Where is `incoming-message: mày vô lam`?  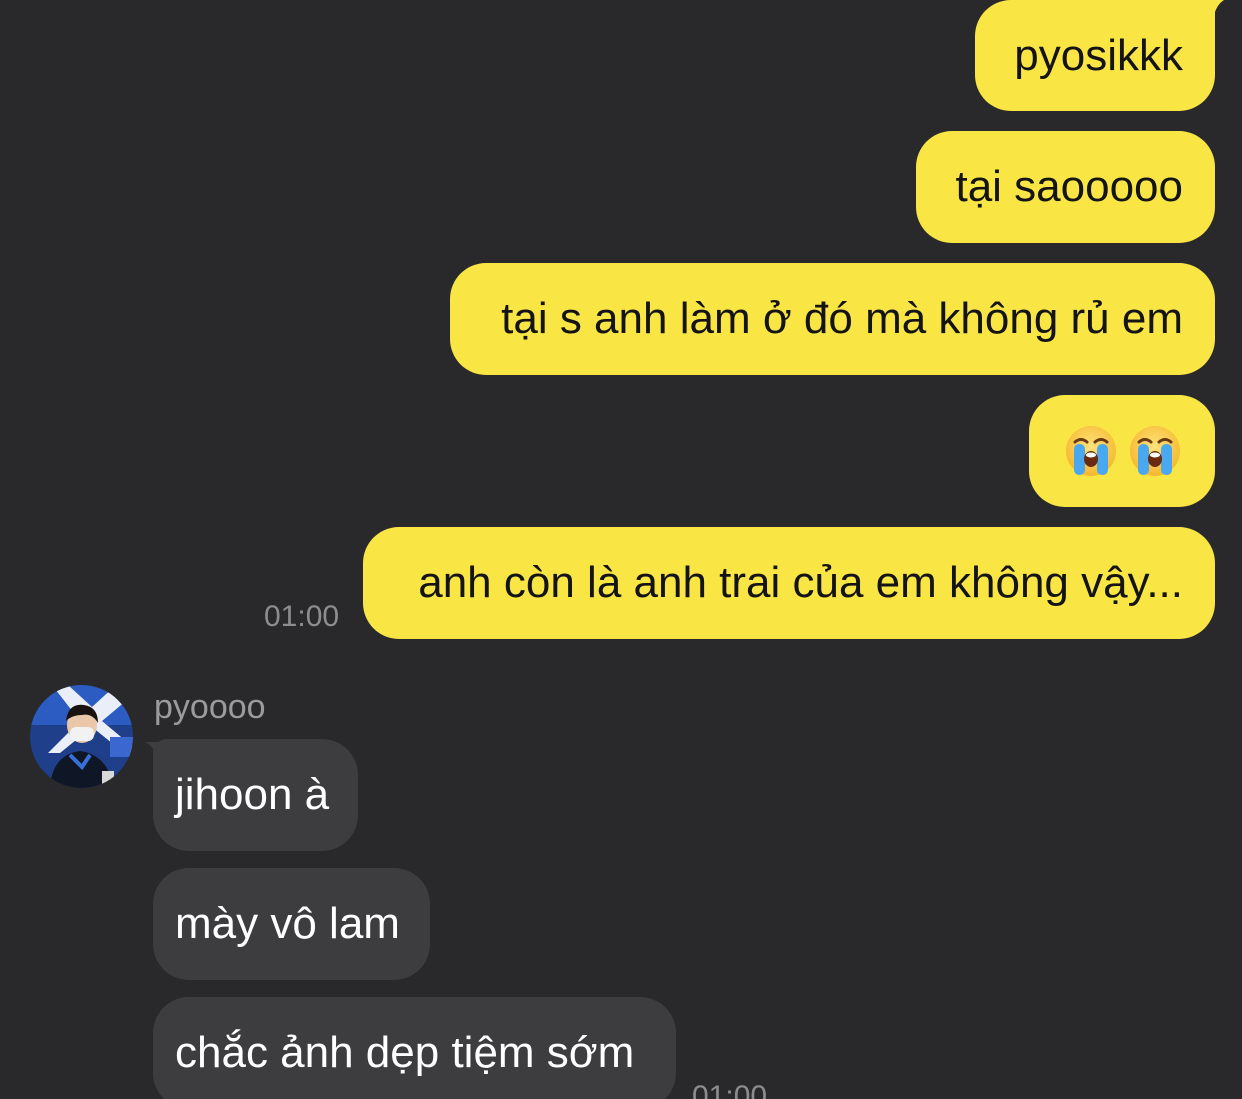 incoming-message: mày vô lam is located at coordinates (291, 924).